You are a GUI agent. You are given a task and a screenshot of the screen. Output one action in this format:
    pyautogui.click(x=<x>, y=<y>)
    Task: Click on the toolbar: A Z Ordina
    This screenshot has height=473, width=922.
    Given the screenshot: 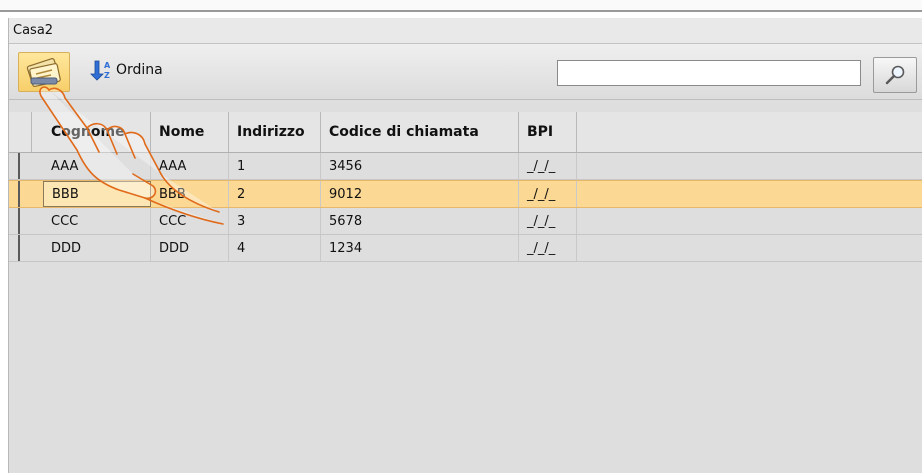 What is the action you would take?
    pyautogui.click(x=465, y=72)
    